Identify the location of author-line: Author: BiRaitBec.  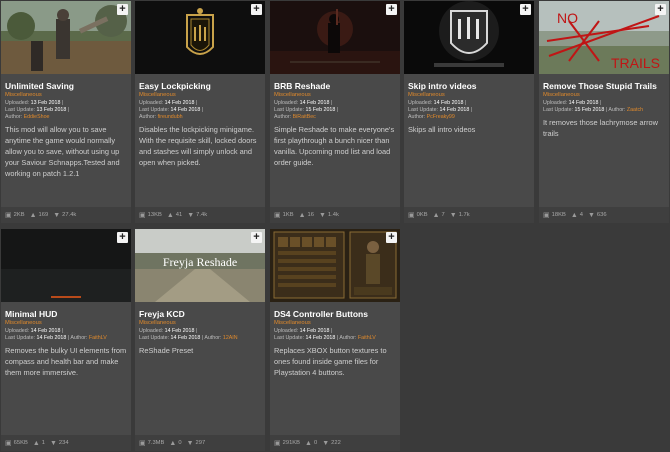
(295, 117).